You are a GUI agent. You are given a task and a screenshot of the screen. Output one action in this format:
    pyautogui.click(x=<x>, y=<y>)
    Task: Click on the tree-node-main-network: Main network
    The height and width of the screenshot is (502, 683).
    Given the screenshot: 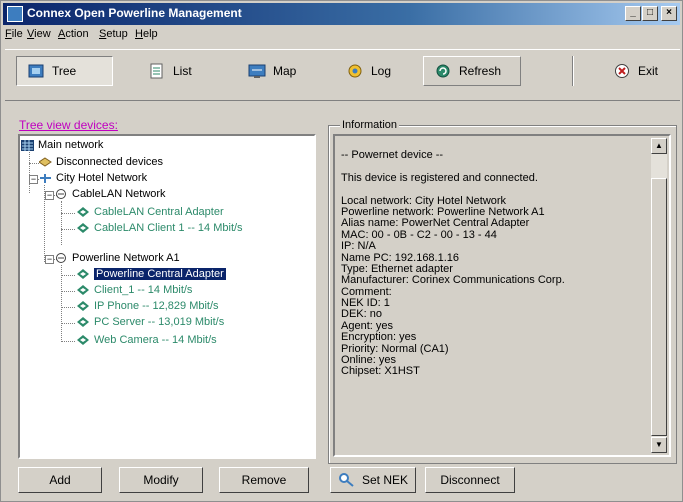 What is the action you would take?
    pyautogui.click(x=62, y=145)
    